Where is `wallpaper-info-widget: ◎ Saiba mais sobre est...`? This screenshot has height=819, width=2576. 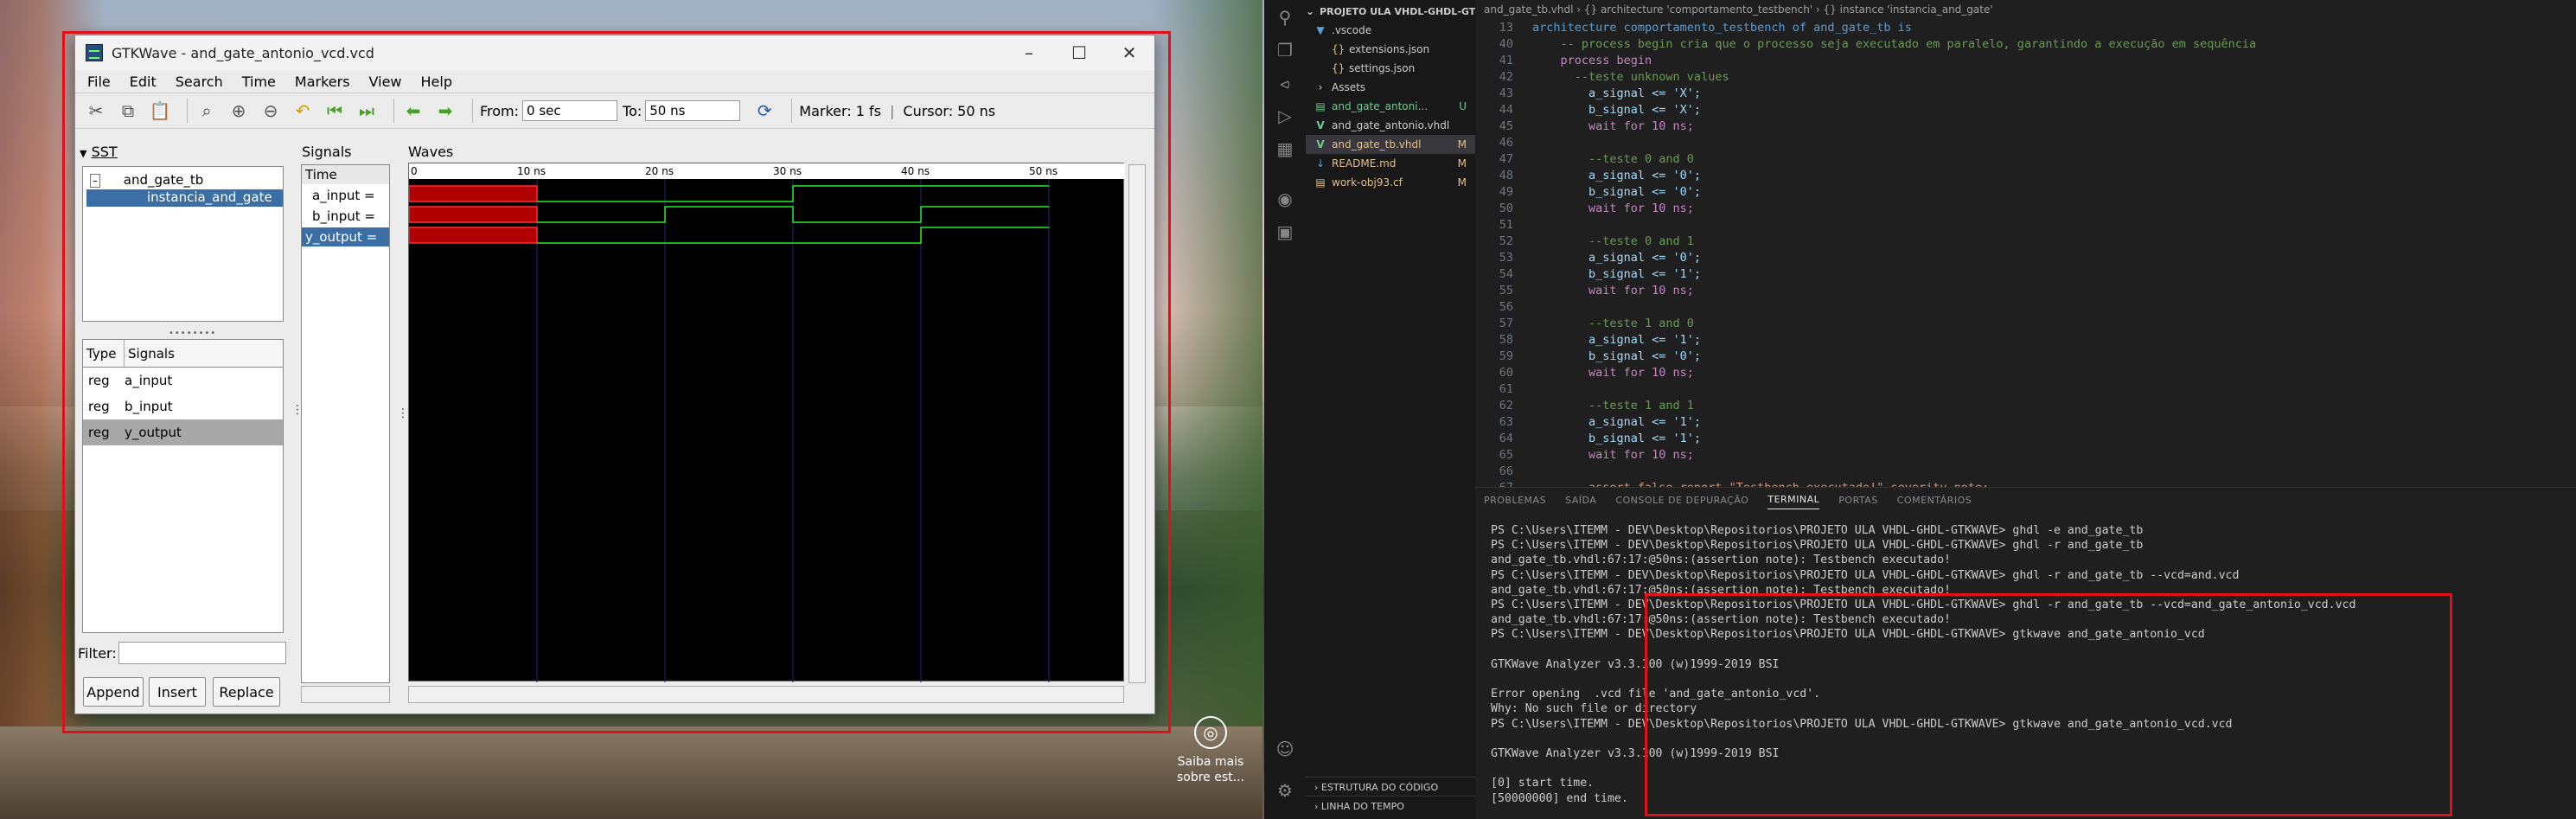 wallpaper-info-widget: ◎ Saiba mais sobre est... is located at coordinates (1211, 750).